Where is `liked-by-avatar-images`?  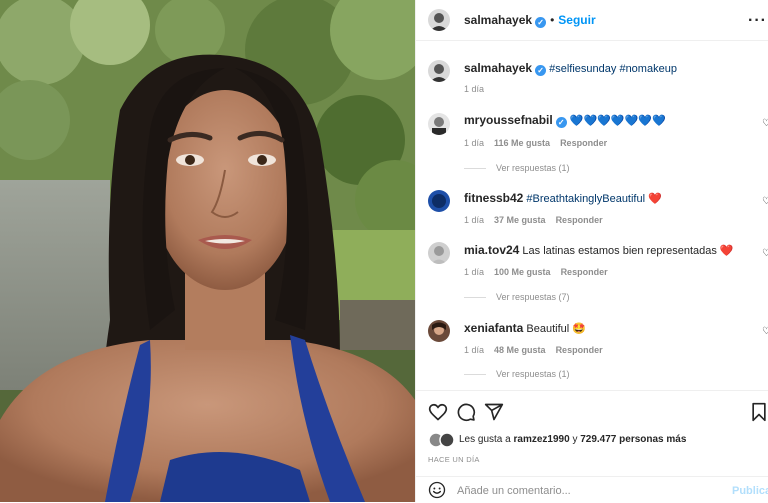 liked-by-avatar-images is located at coordinates (441, 440).